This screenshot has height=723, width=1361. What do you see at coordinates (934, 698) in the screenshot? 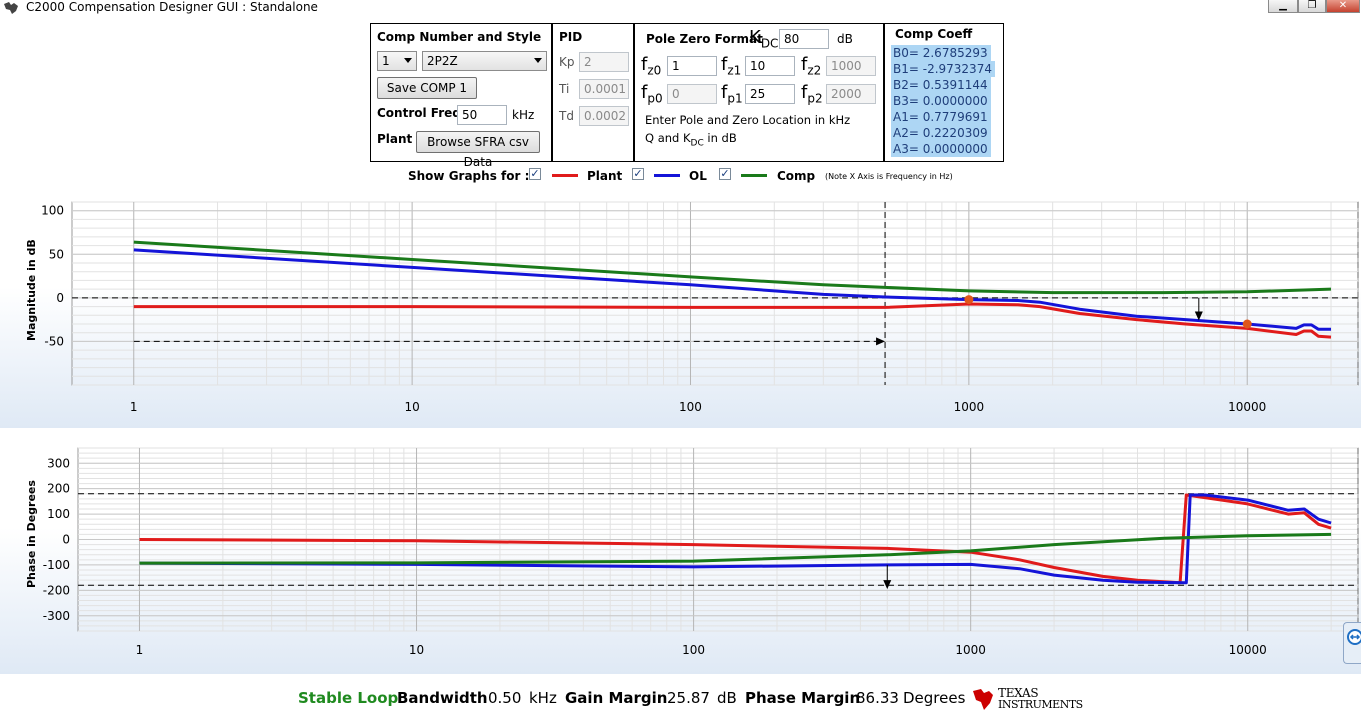
I see `phase-margin-unit: Degrees` at bounding box center [934, 698].